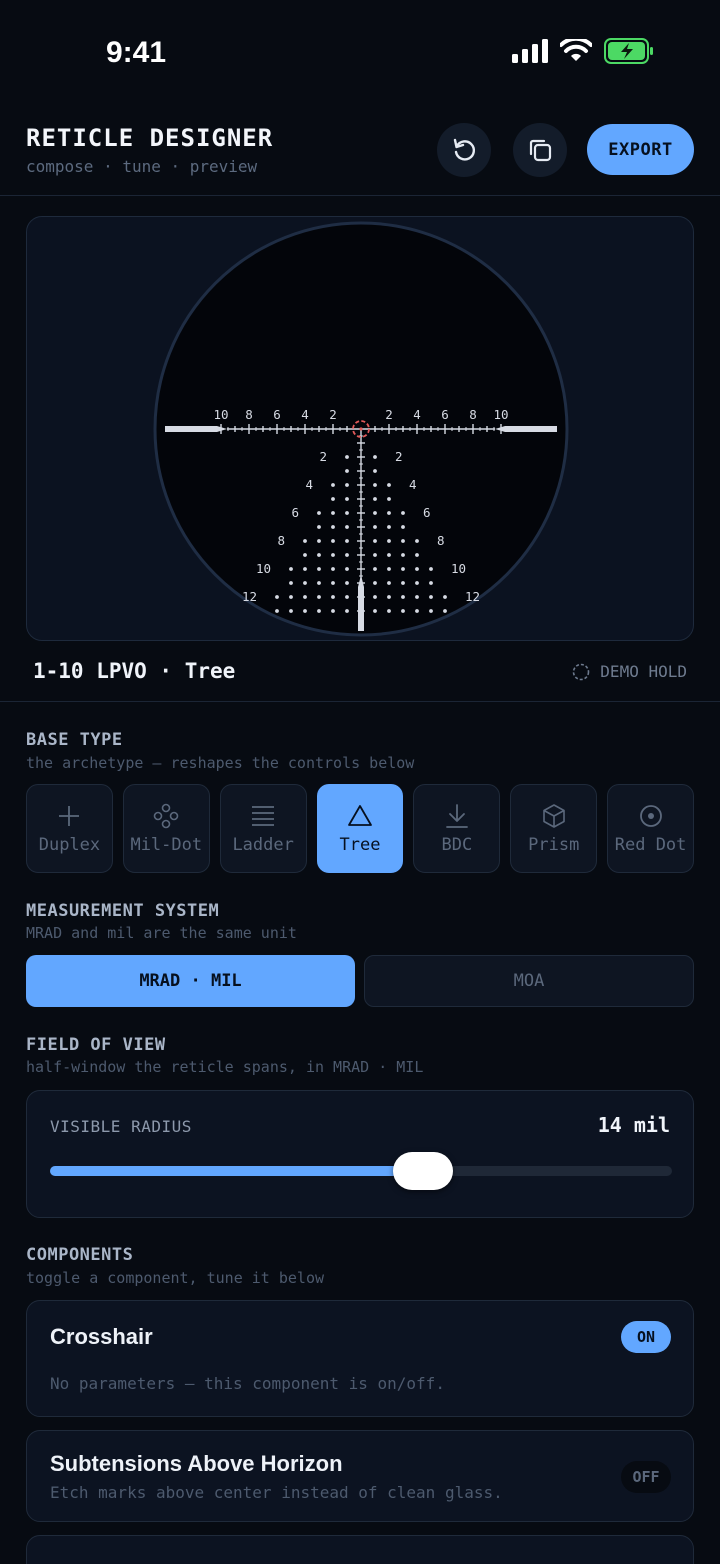 The height and width of the screenshot is (1564, 720). Describe the element at coordinates (69, 828) in the screenshot. I see `type-duplex: Duplex` at that location.